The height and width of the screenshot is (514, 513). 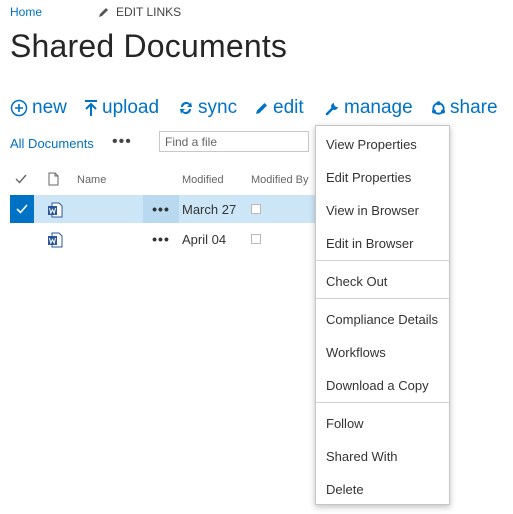 I want to click on share-label: share, so click(x=474, y=107).